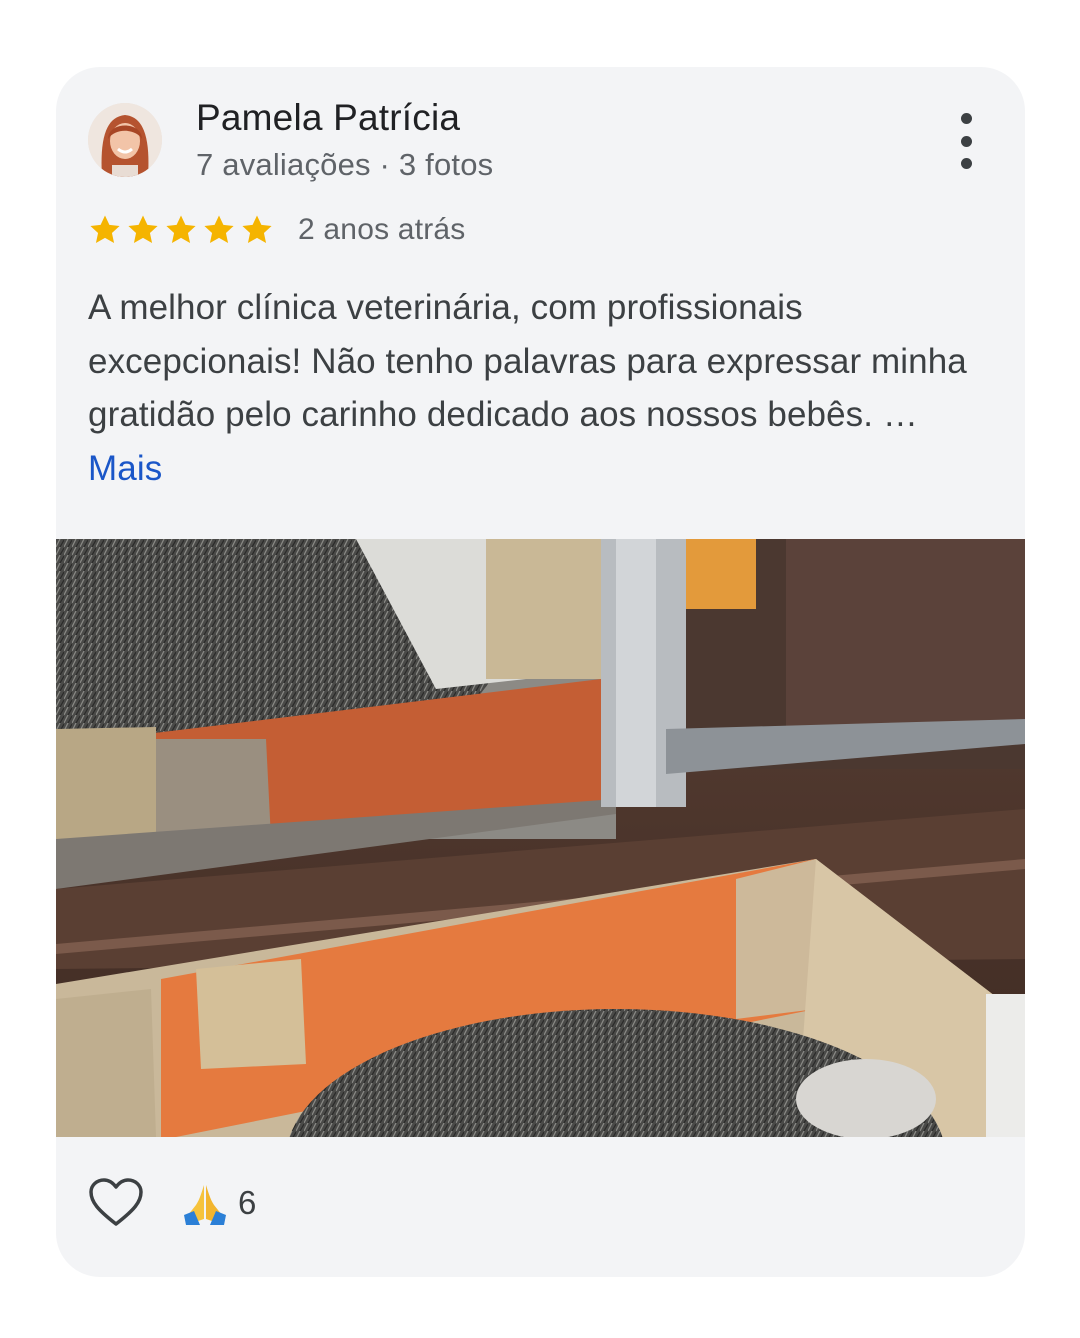 The height and width of the screenshot is (1338, 1080). Describe the element at coordinates (382, 229) in the screenshot. I see `review-time: 2 anos atrás` at that location.